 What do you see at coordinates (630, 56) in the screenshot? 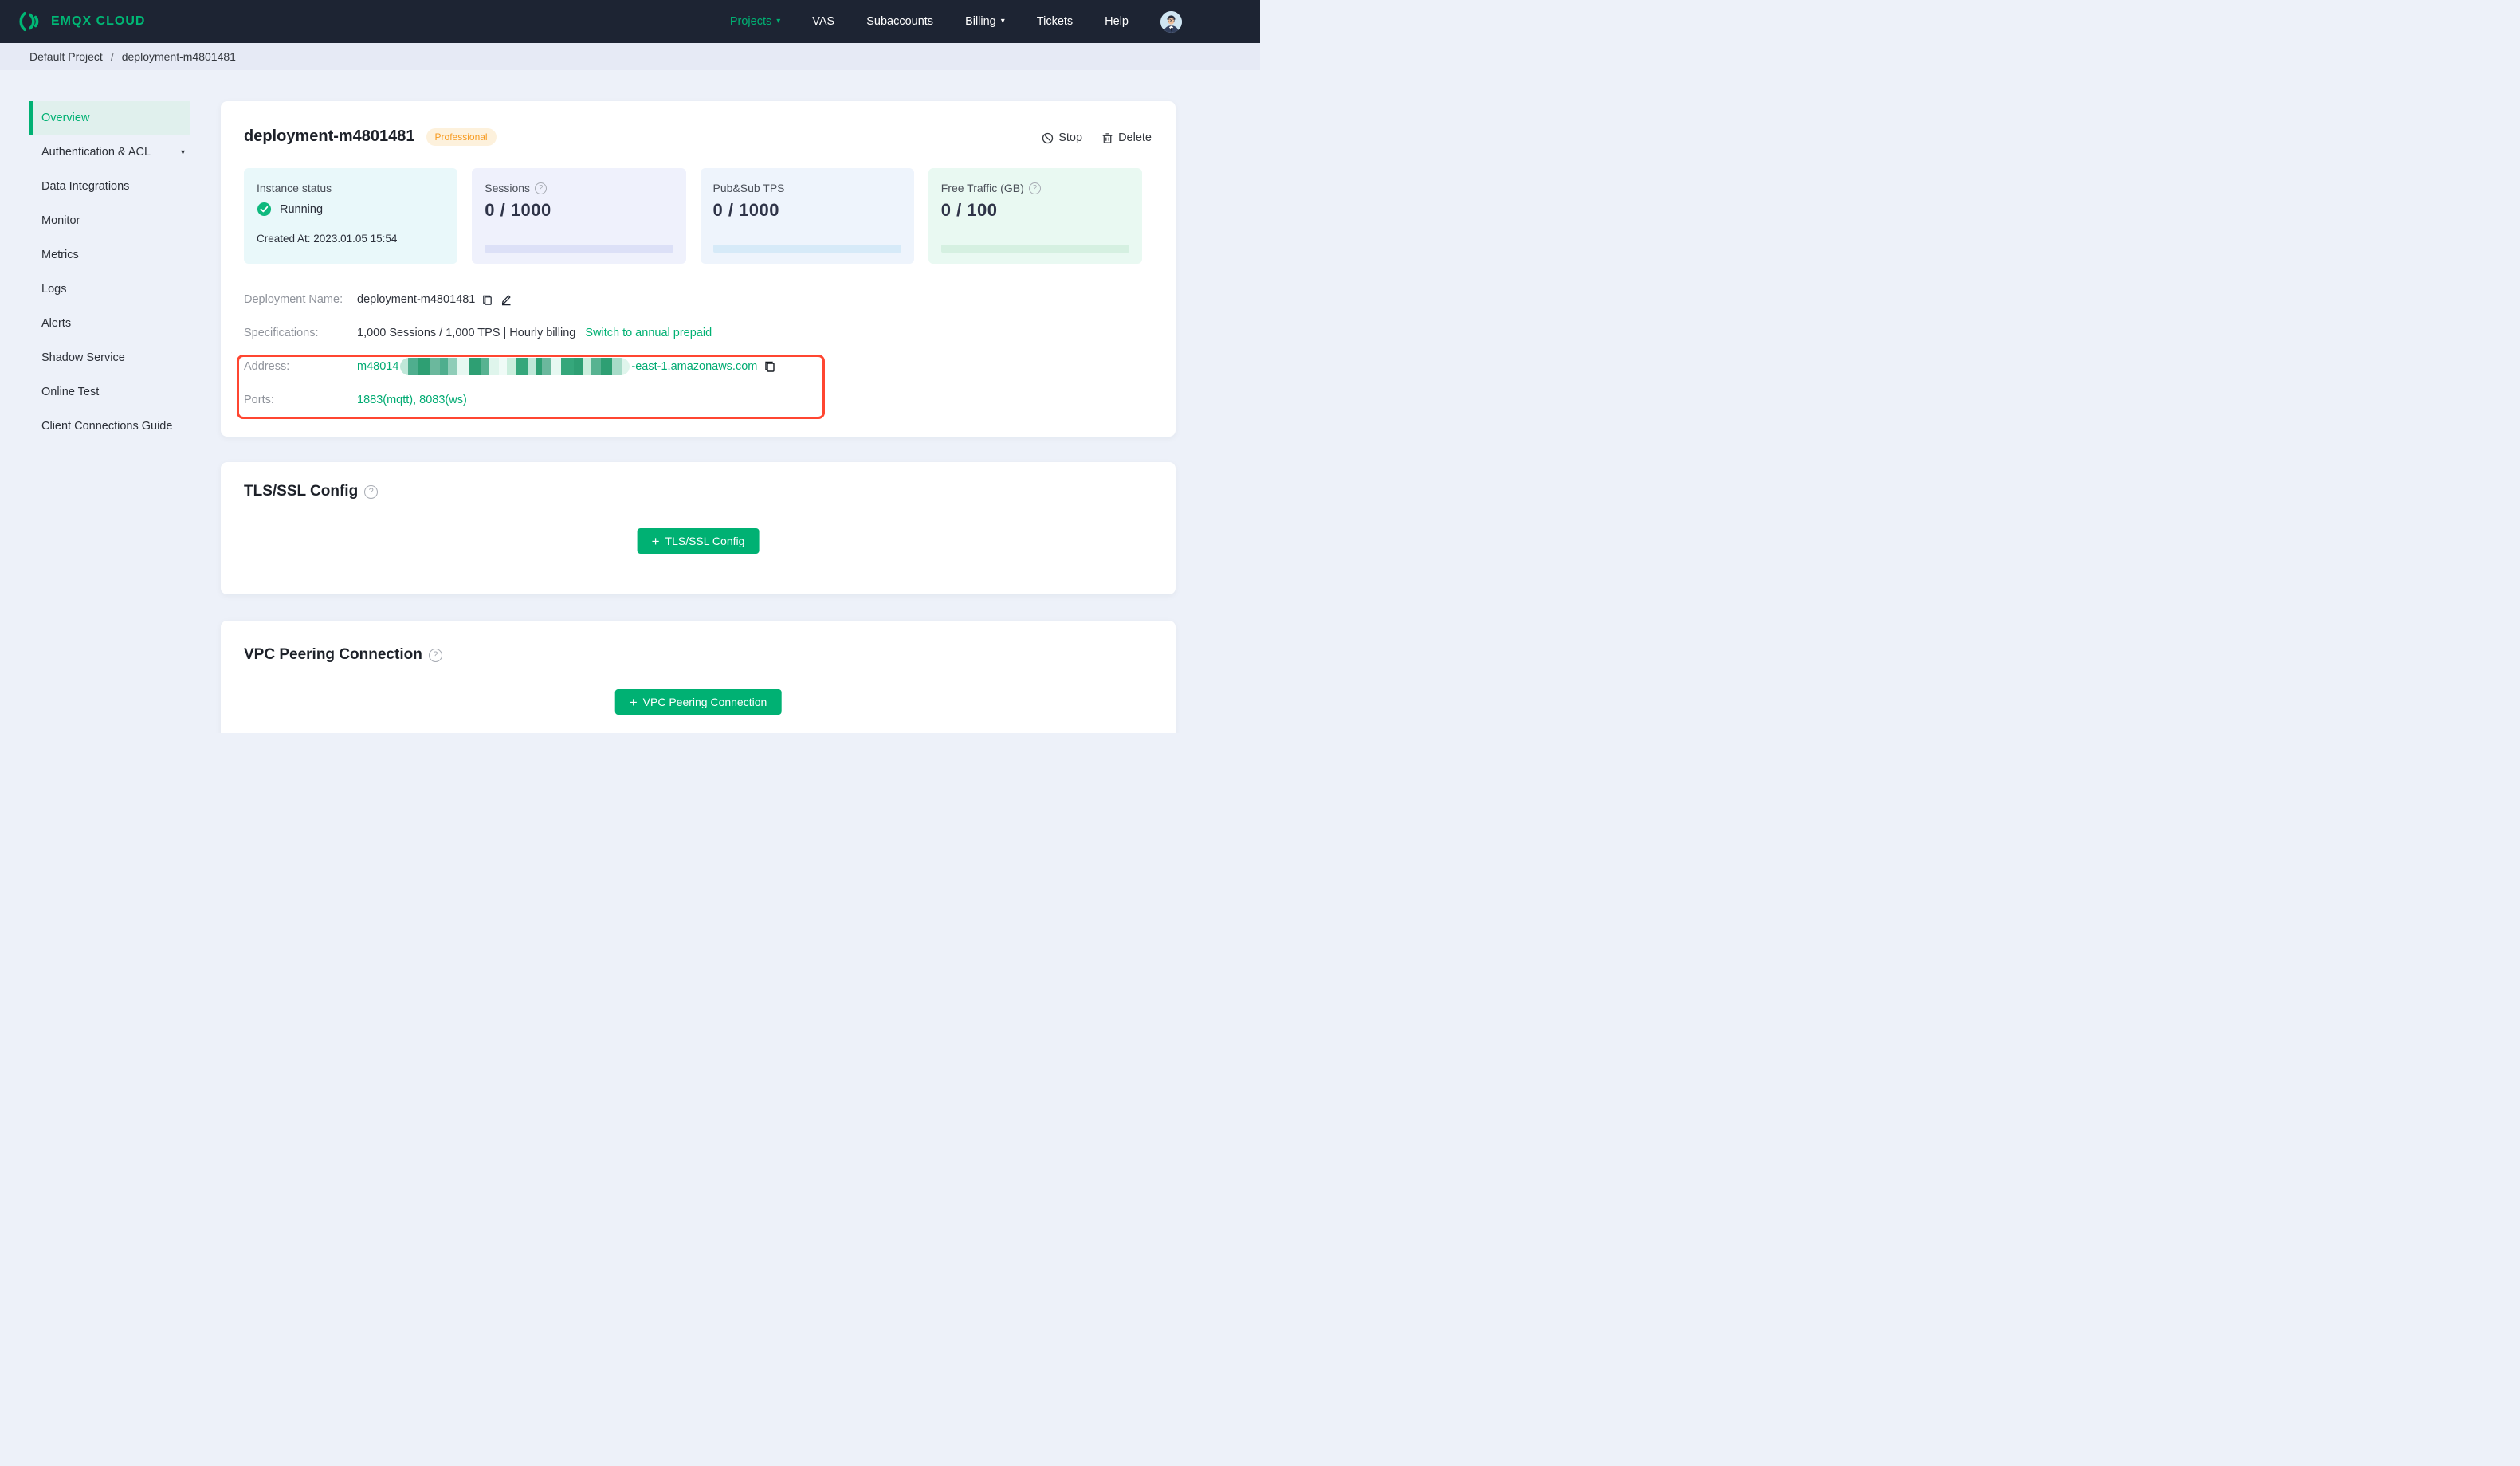
I see `breadcrumb: Default Project / deployment-m4801481` at bounding box center [630, 56].